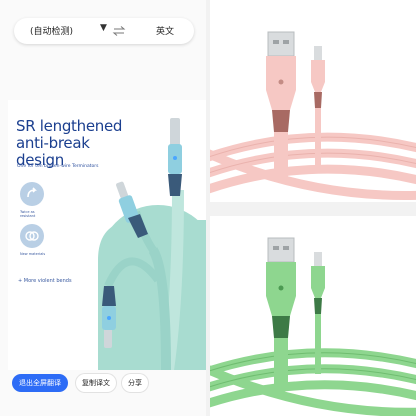  I want to click on share-button: 分享, so click(135, 383).